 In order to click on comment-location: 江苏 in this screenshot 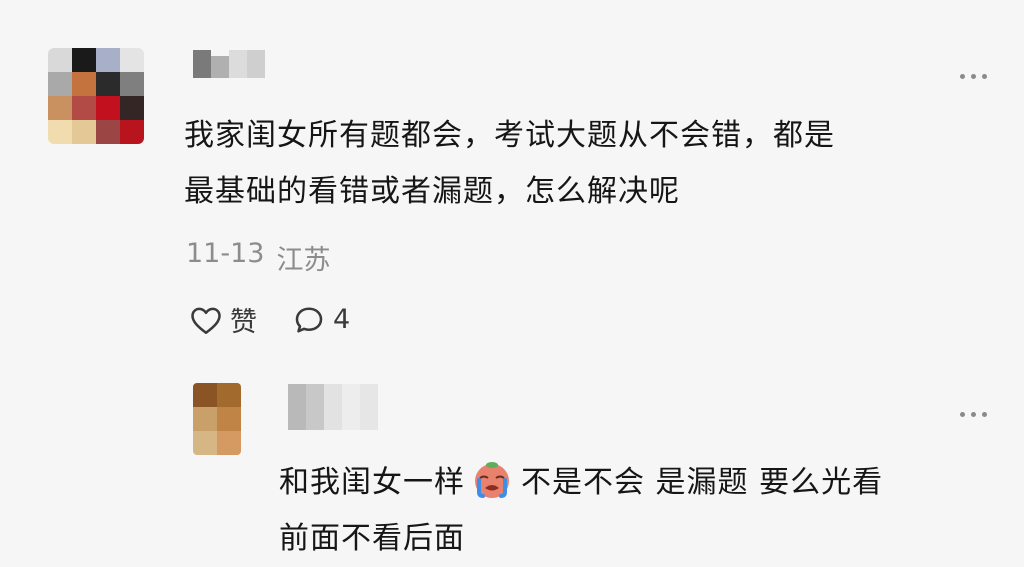, I will do `click(303, 260)`.